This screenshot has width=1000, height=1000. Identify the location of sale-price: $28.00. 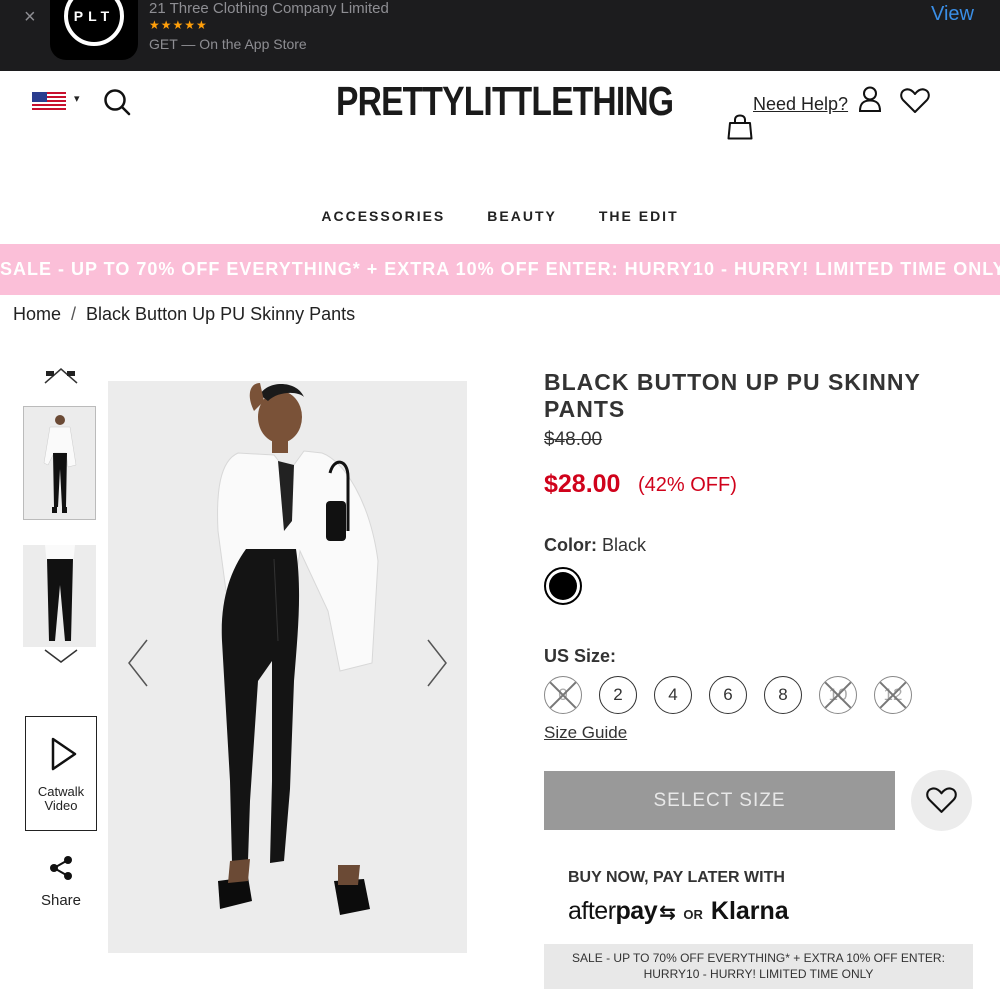
(582, 484).